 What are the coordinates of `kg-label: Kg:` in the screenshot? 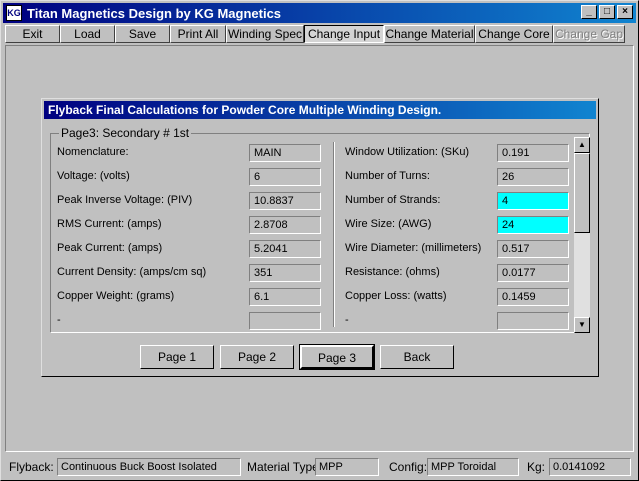 It's located at (536, 467).